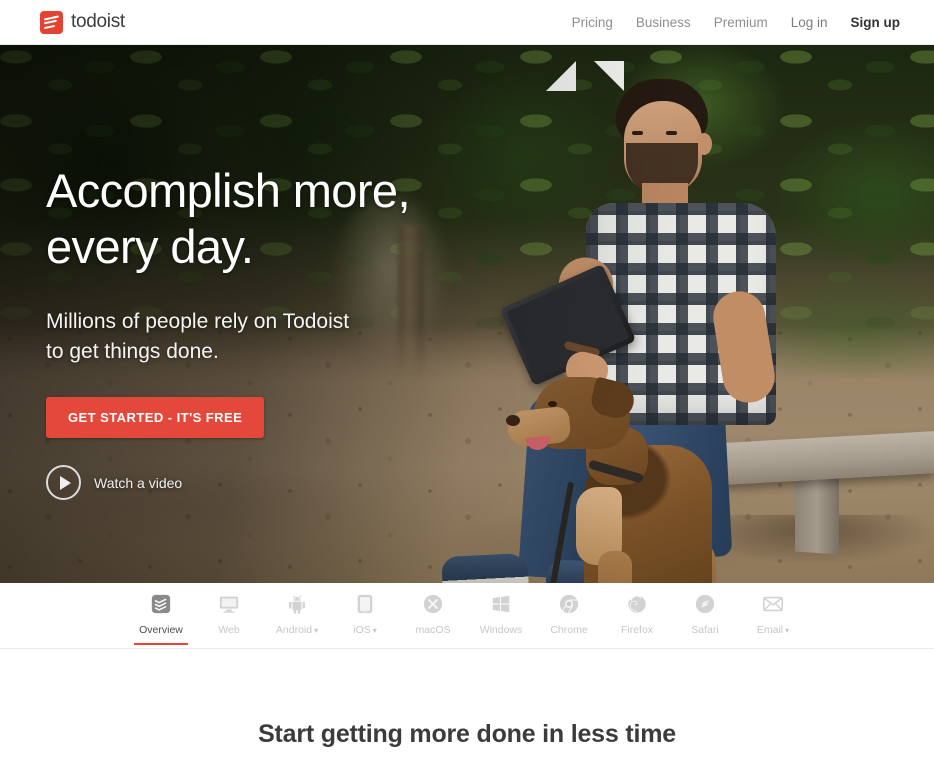 This screenshot has width=934, height=767. Describe the element at coordinates (501, 630) in the screenshot. I see `platform-tab-label: Windows` at that location.